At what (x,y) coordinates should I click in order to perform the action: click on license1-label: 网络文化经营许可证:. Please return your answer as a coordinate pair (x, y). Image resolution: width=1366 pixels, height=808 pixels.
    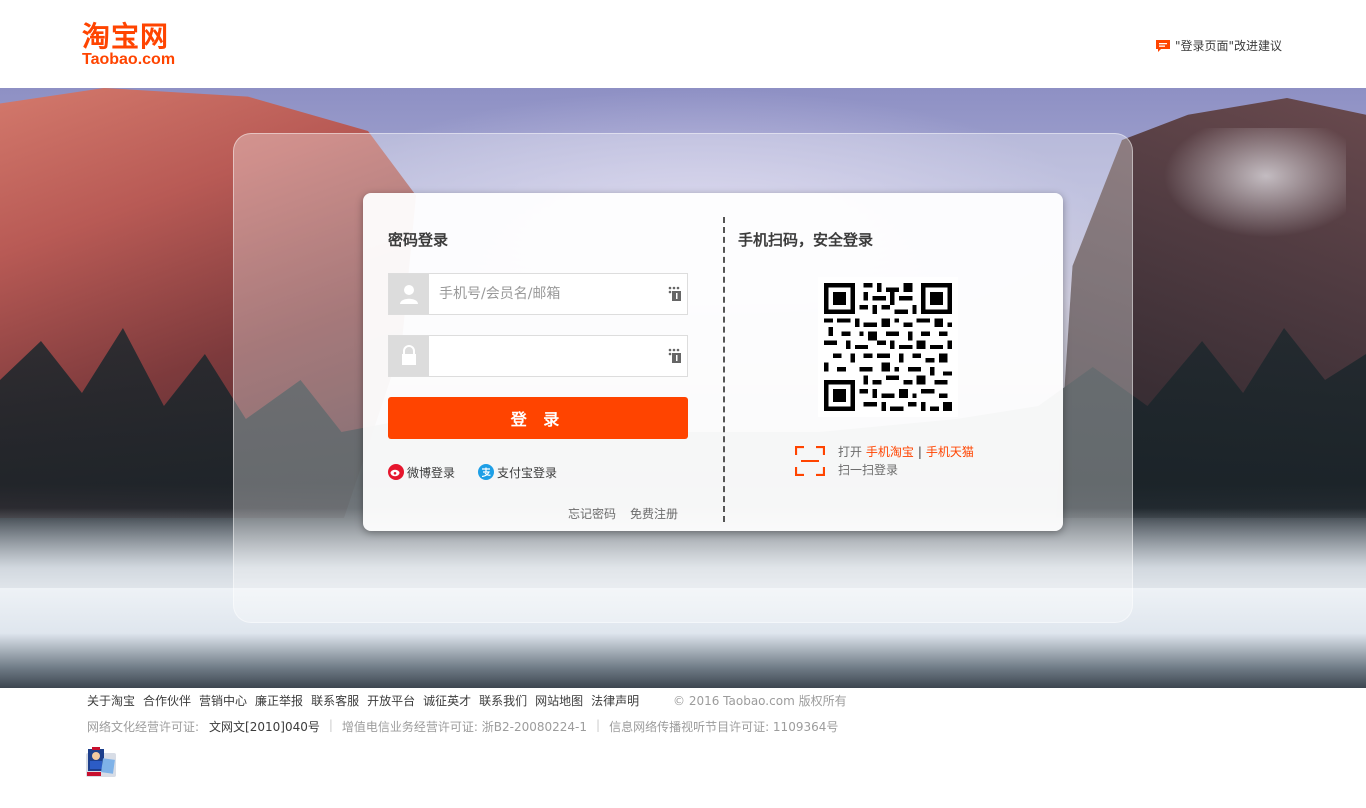
    Looking at the image, I should click on (143, 727).